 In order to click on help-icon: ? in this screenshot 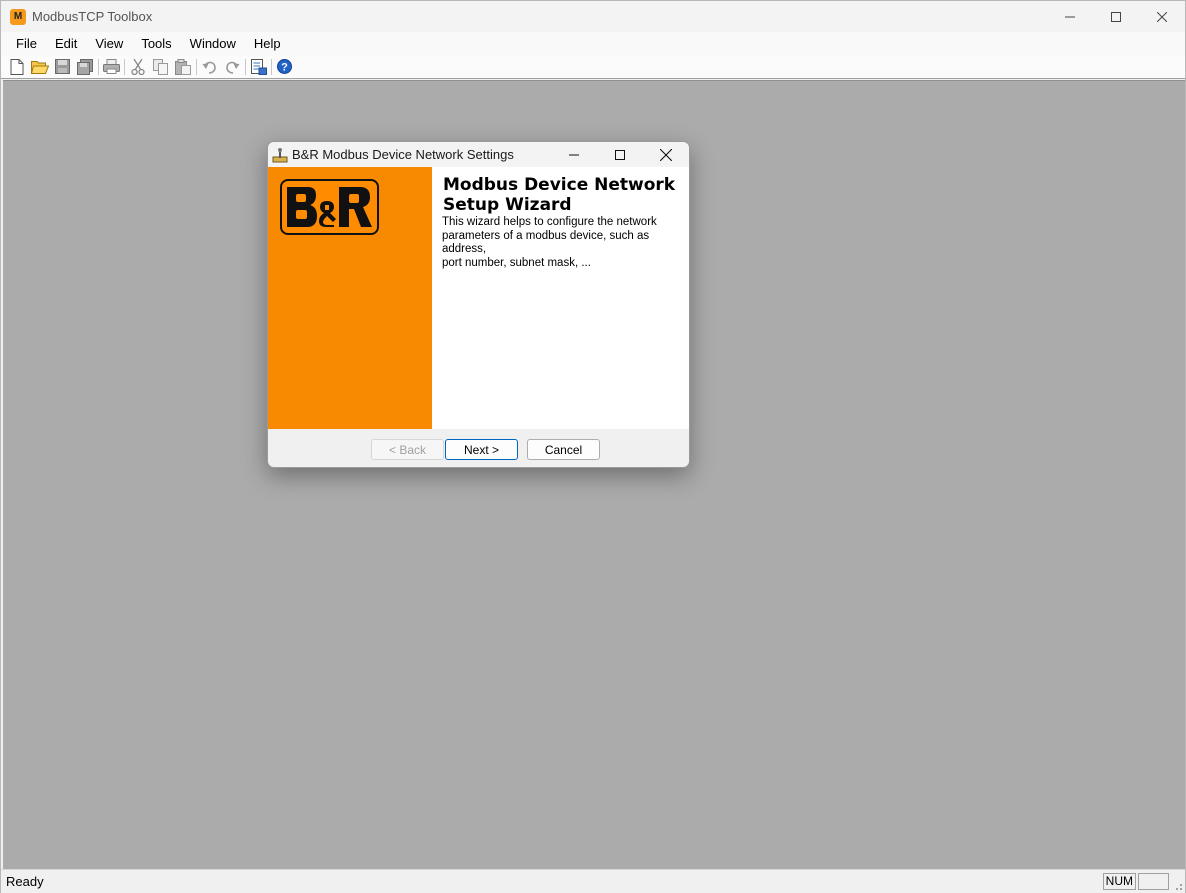, I will do `click(284, 66)`.